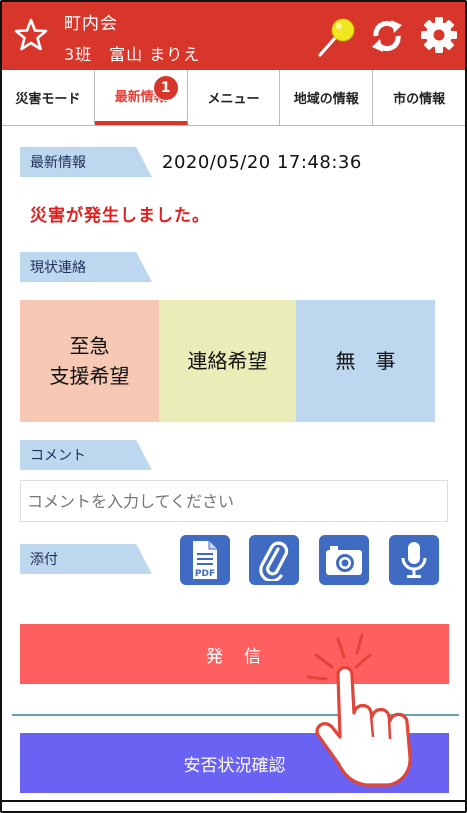  Describe the element at coordinates (262, 162) in the screenshot. I see `latest-info-datetime: 2020/05/20 17:48:36` at that location.